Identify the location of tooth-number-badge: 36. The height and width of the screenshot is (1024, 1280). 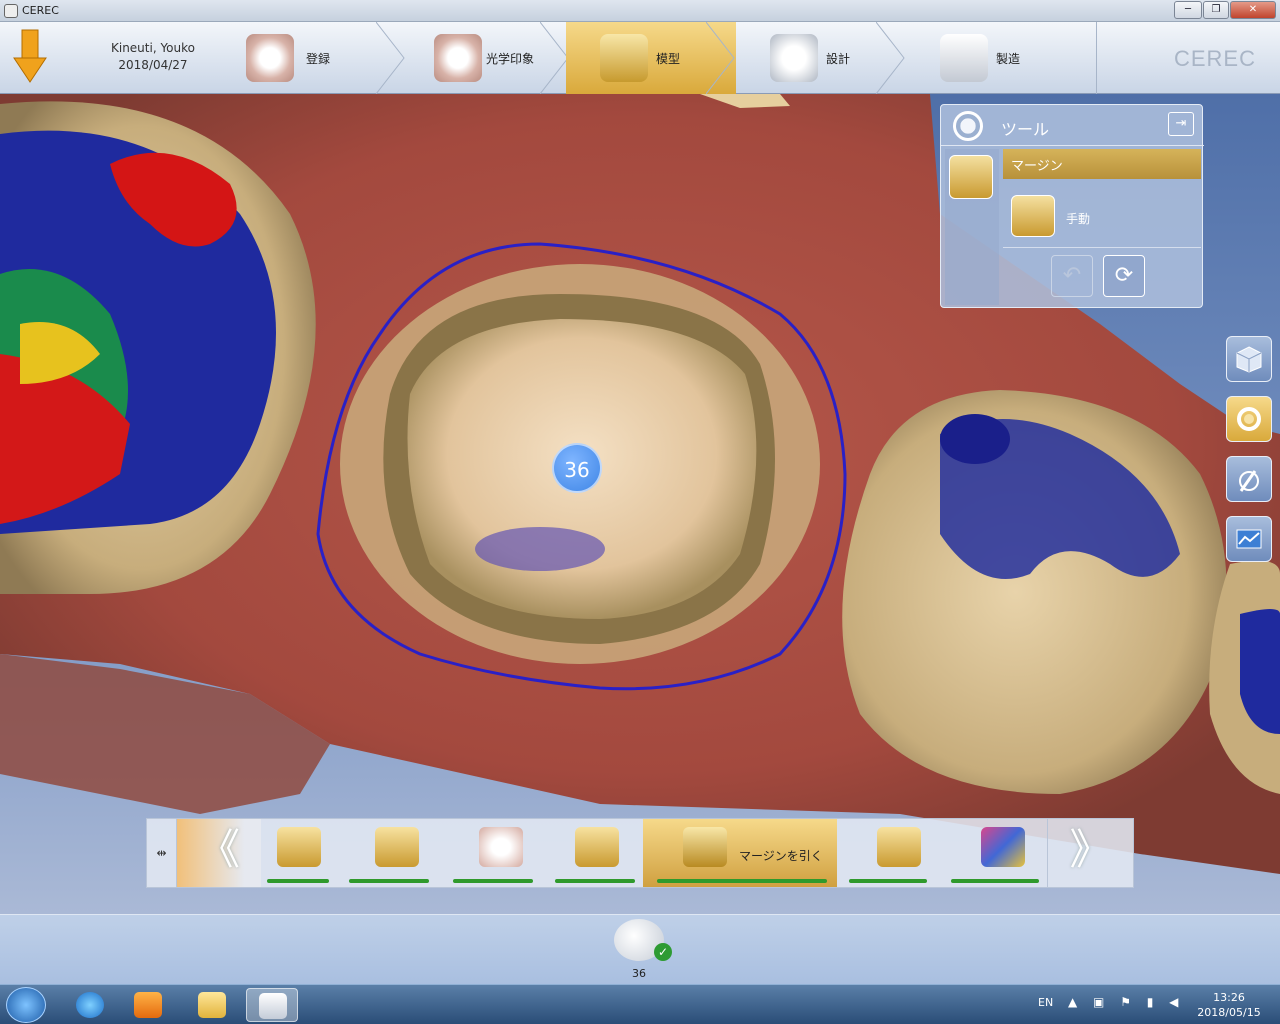
(577, 468).